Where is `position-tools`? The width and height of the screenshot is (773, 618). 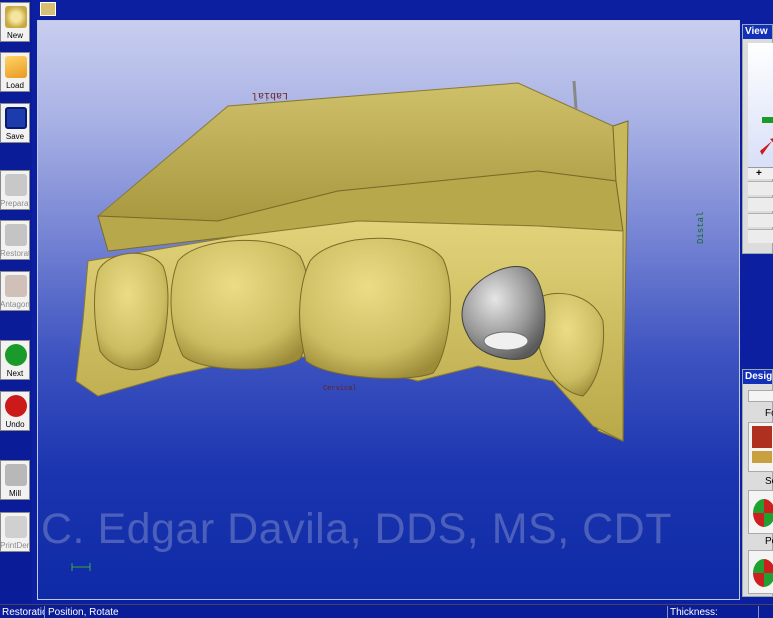 position-tools is located at coordinates (760, 572).